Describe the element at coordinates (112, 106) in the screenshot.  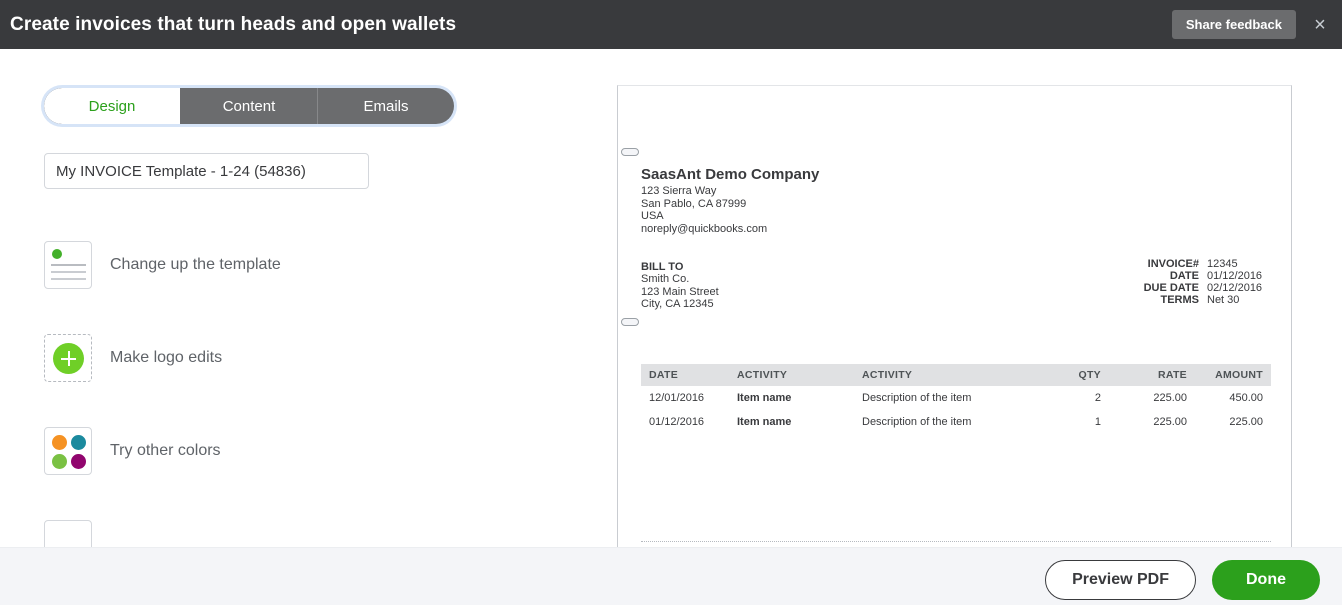
I see `tab-design: Design` at that location.